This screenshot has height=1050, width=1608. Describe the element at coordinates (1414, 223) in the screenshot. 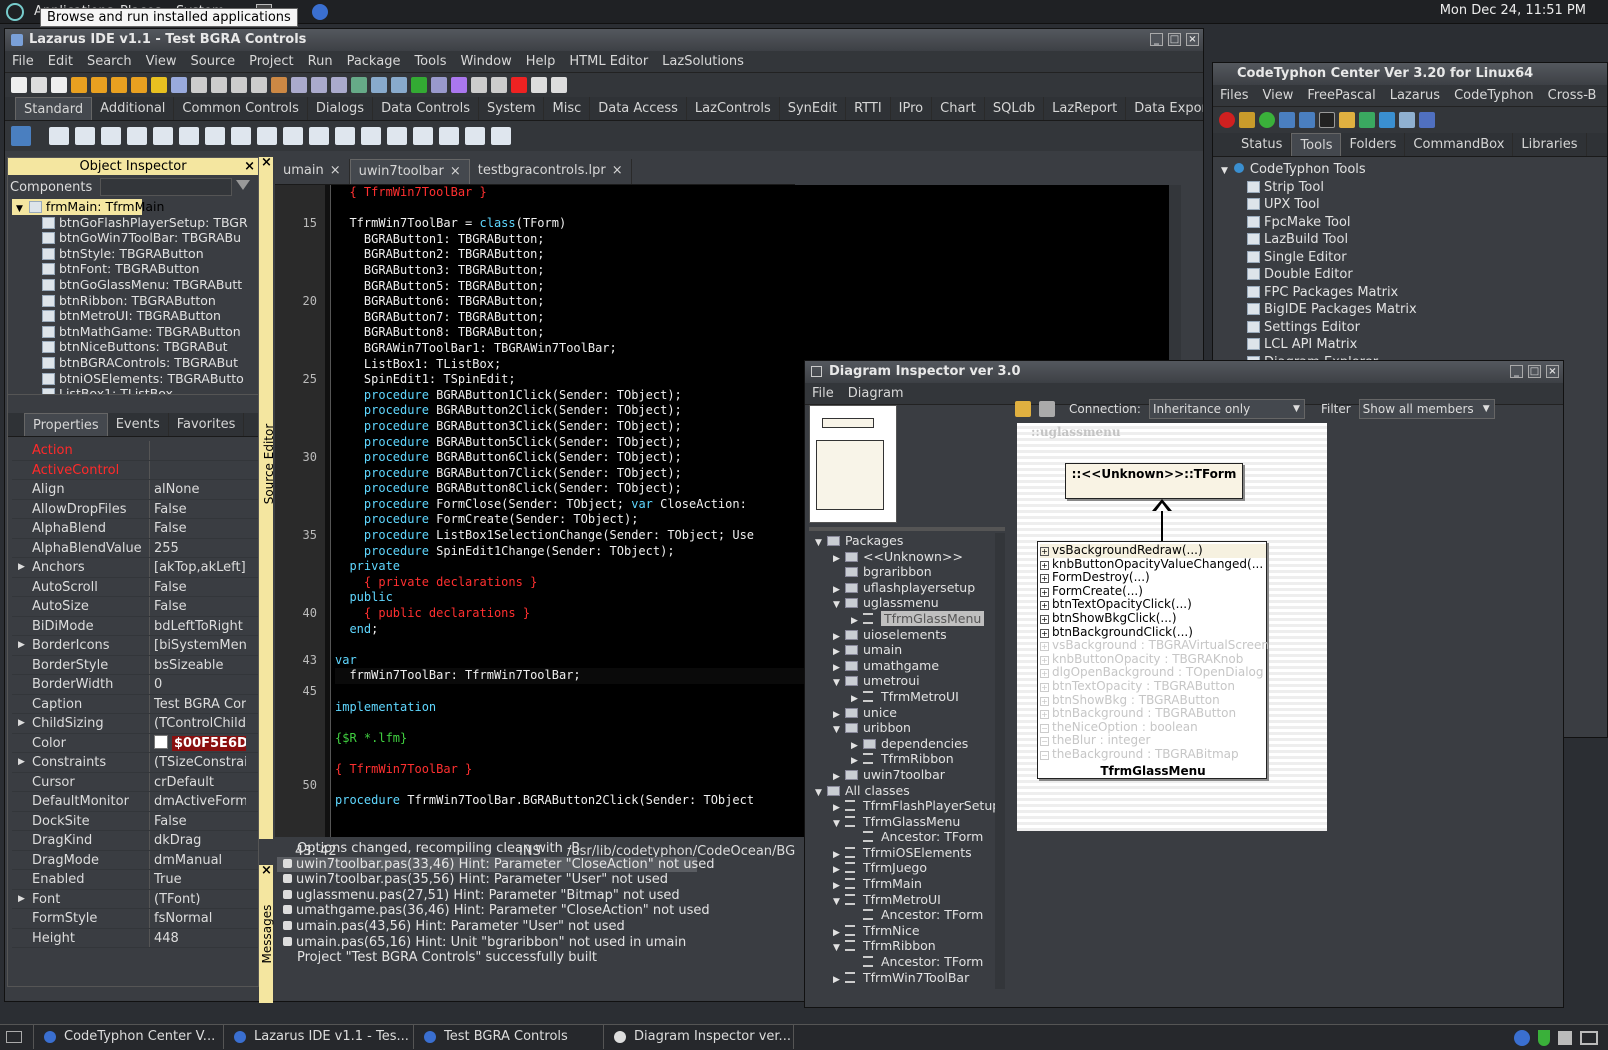

I see `tool-item: FpcMake Tool` at that location.